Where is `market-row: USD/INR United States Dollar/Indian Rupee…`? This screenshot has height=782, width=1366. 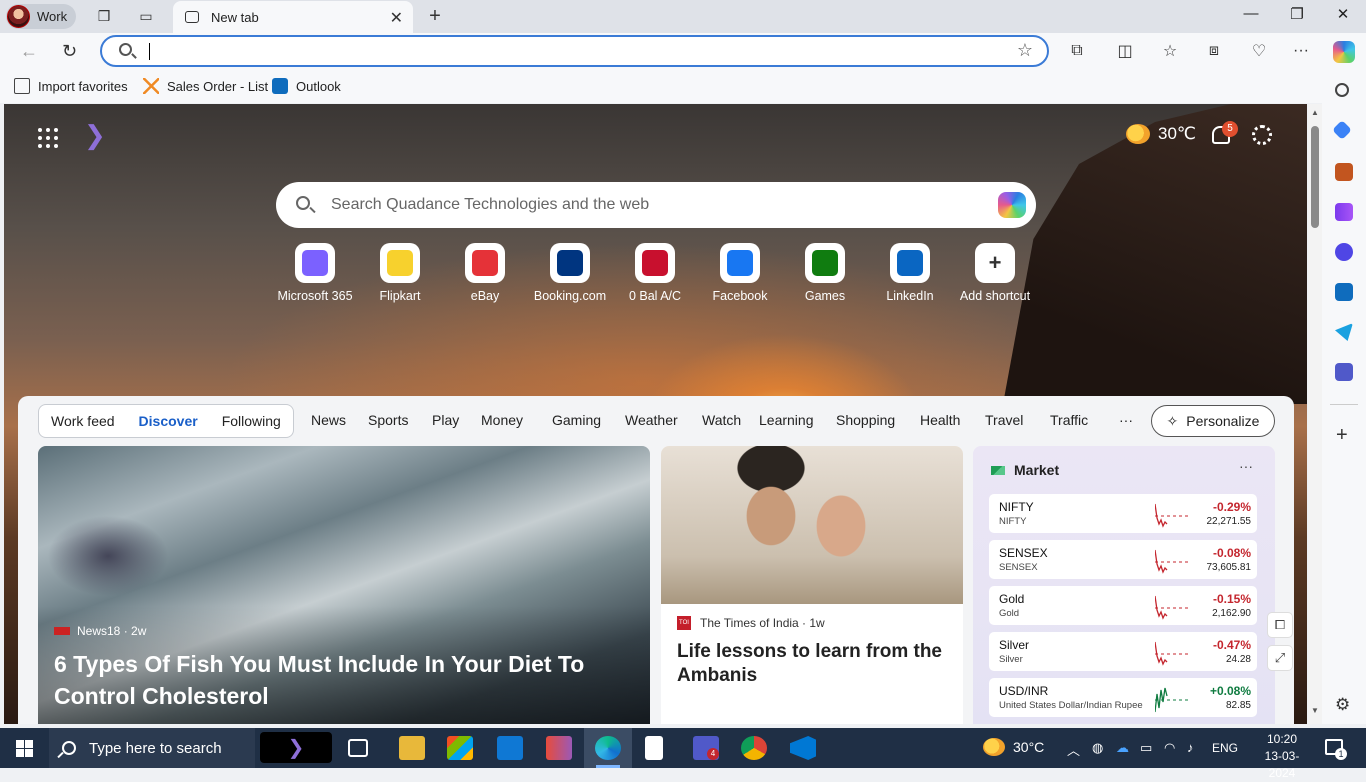
market-row: USD/INR United States Dollar/Indian Rupee… is located at coordinates (1123, 697).